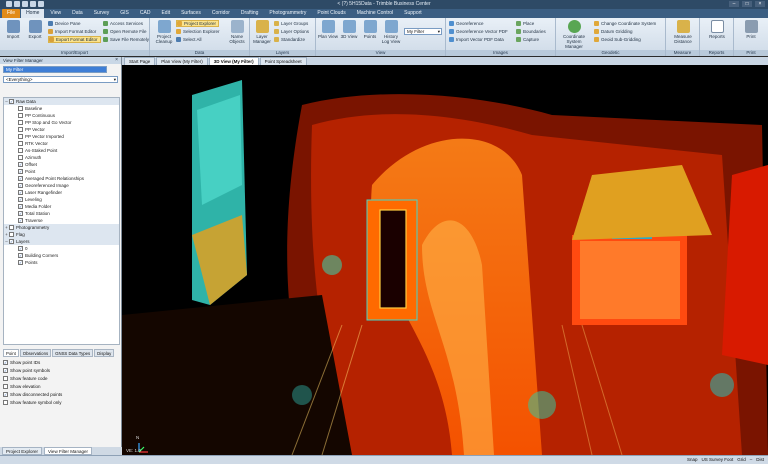 Image resolution: width=768 pixels, height=464 pixels. I want to click on georeference-vector-pdf-button: Georeference Vector PDF, so click(478, 31).